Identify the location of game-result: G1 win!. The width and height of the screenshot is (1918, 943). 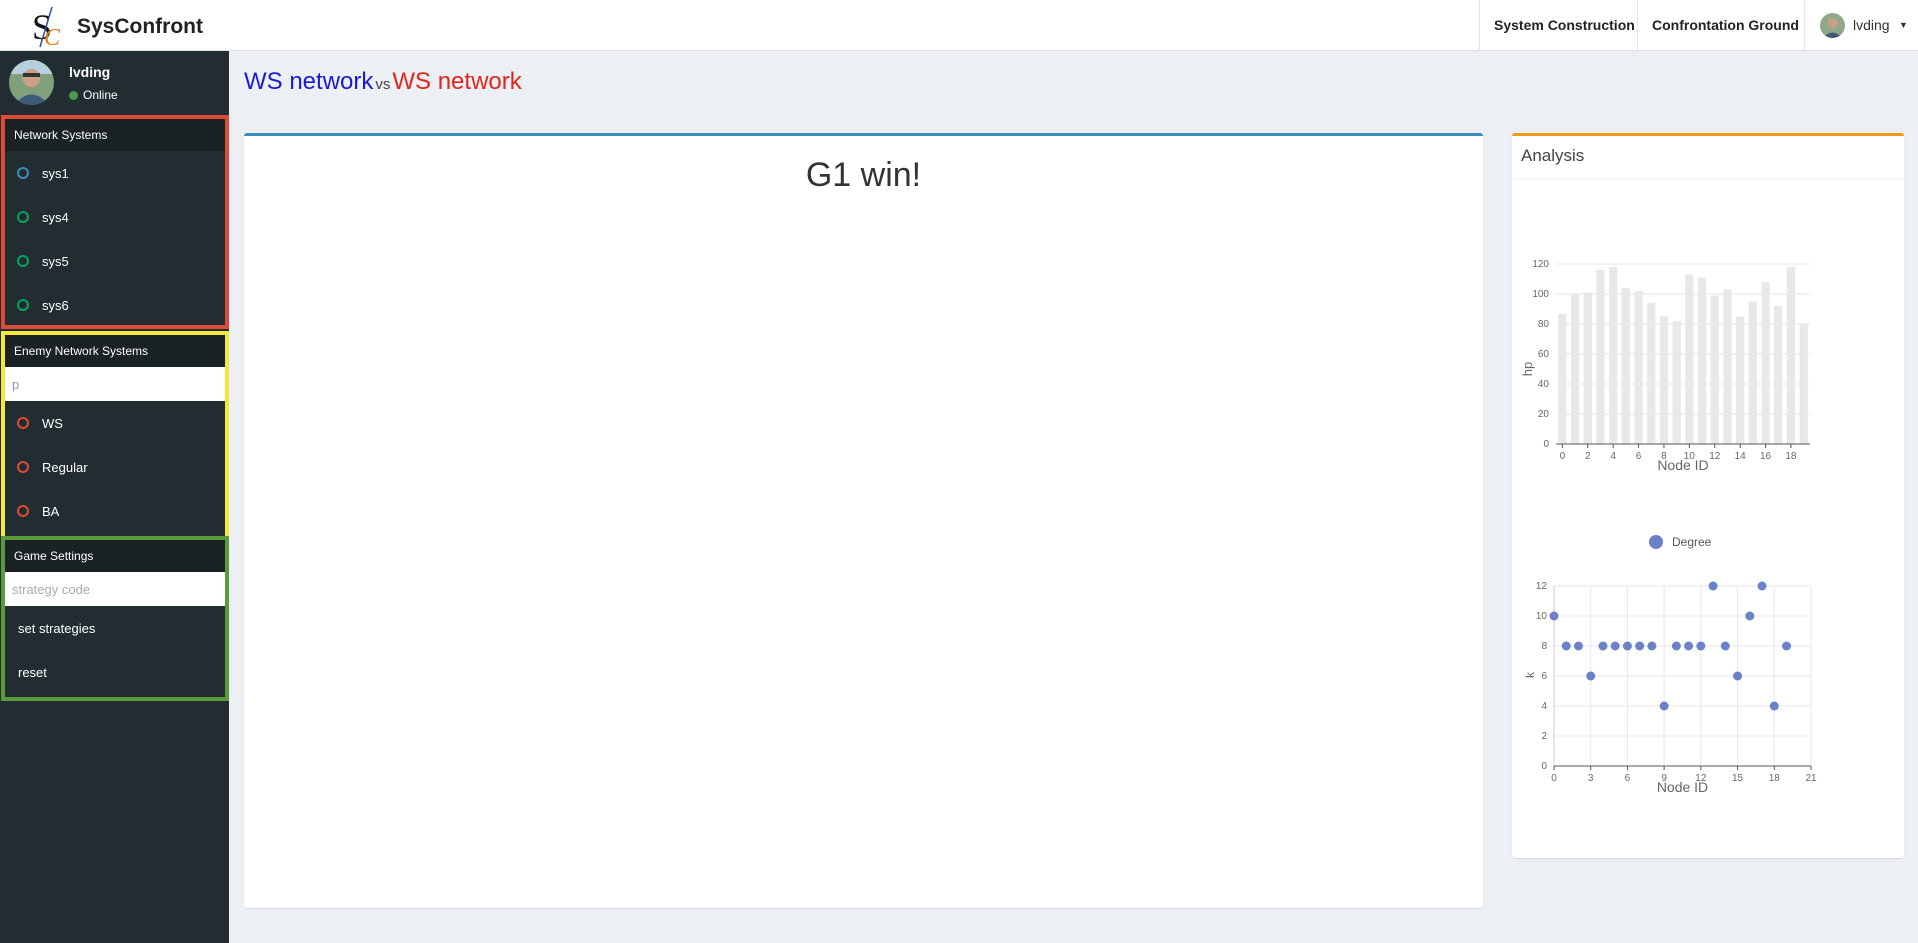
(863, 175).